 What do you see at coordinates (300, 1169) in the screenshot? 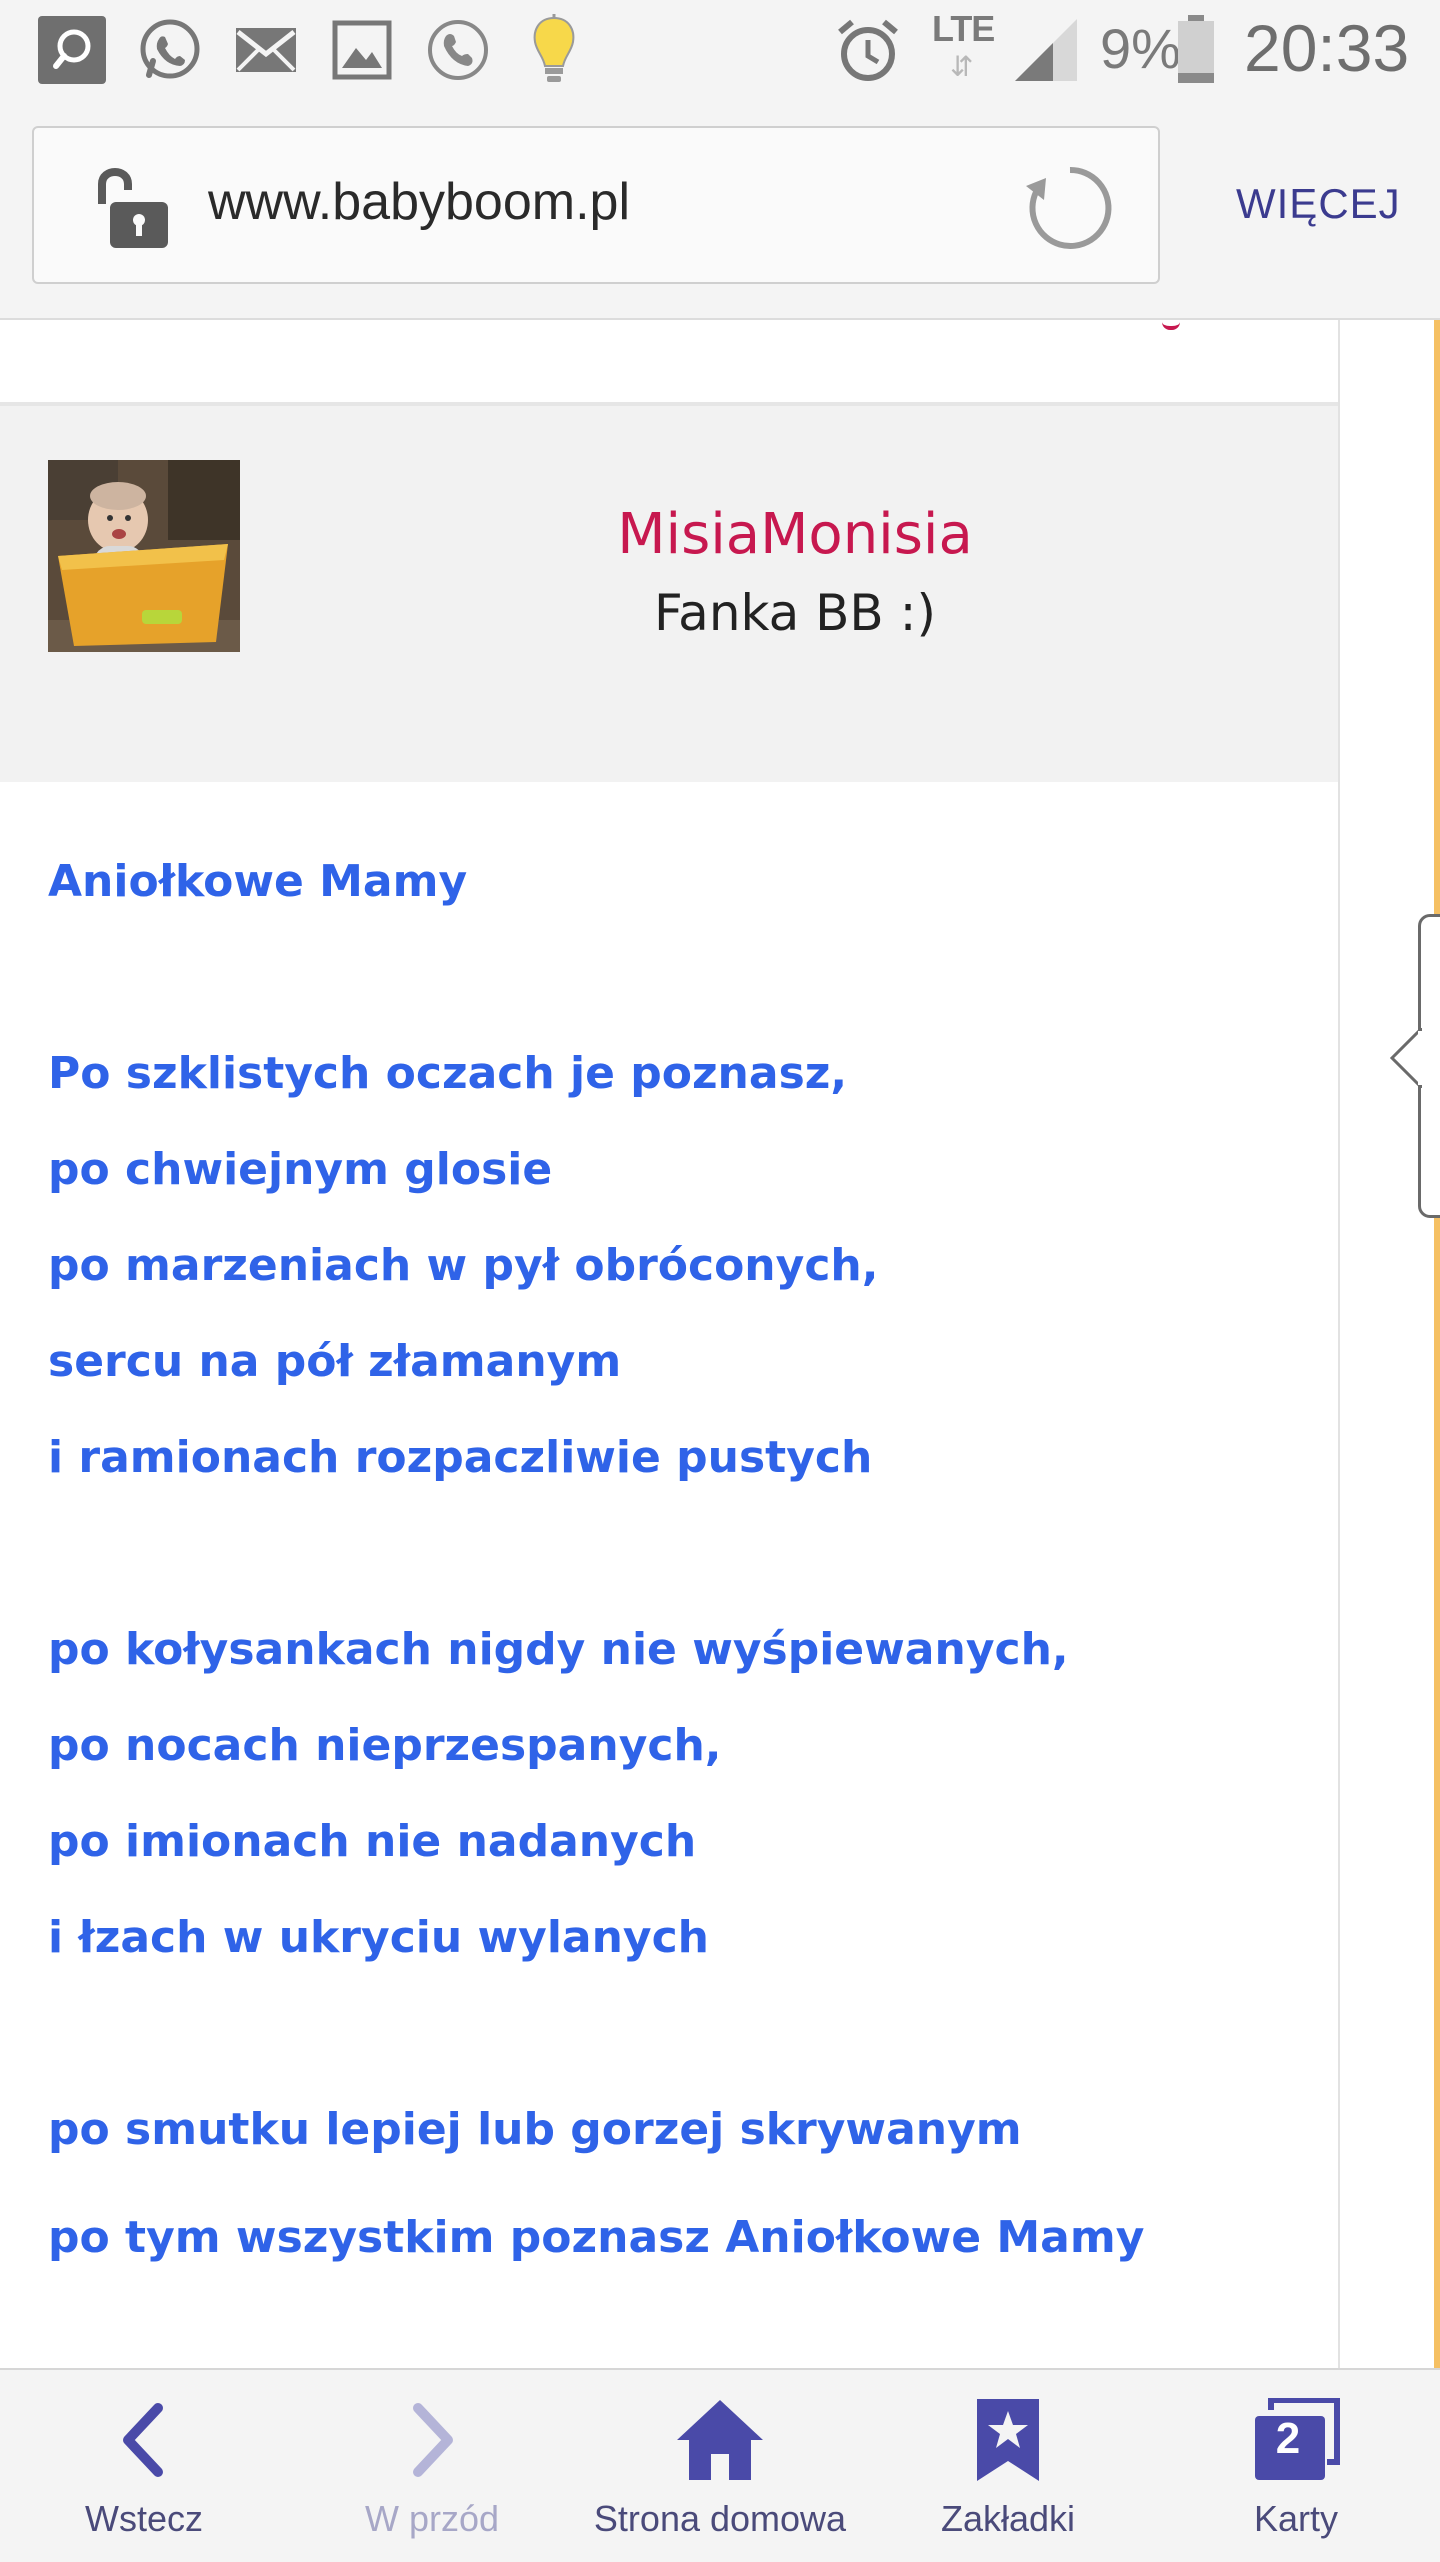
I see `poem-line: po chwiejnym glosie` at bounding box center [300, 1169].